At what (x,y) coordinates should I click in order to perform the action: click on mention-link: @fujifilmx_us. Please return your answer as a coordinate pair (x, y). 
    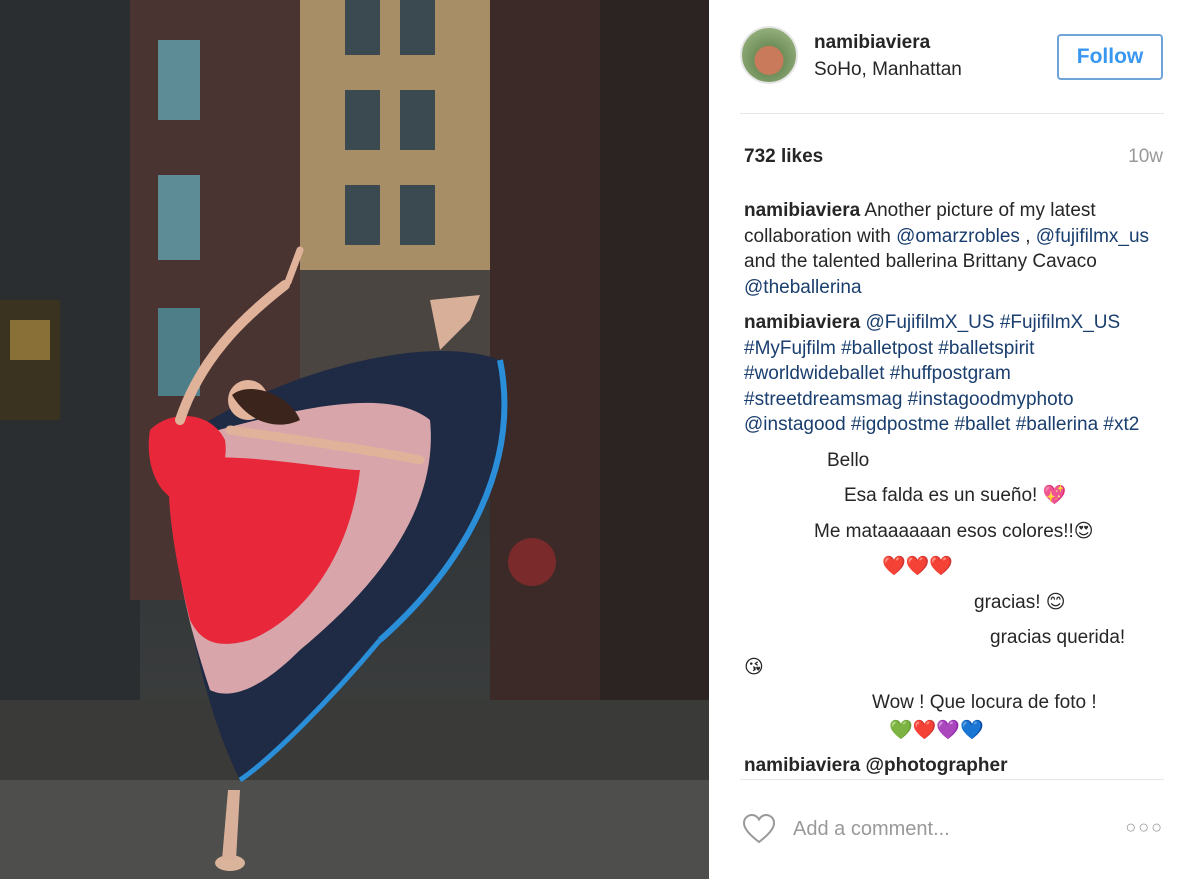
    Looking at the image, I should click on (1092, 236).